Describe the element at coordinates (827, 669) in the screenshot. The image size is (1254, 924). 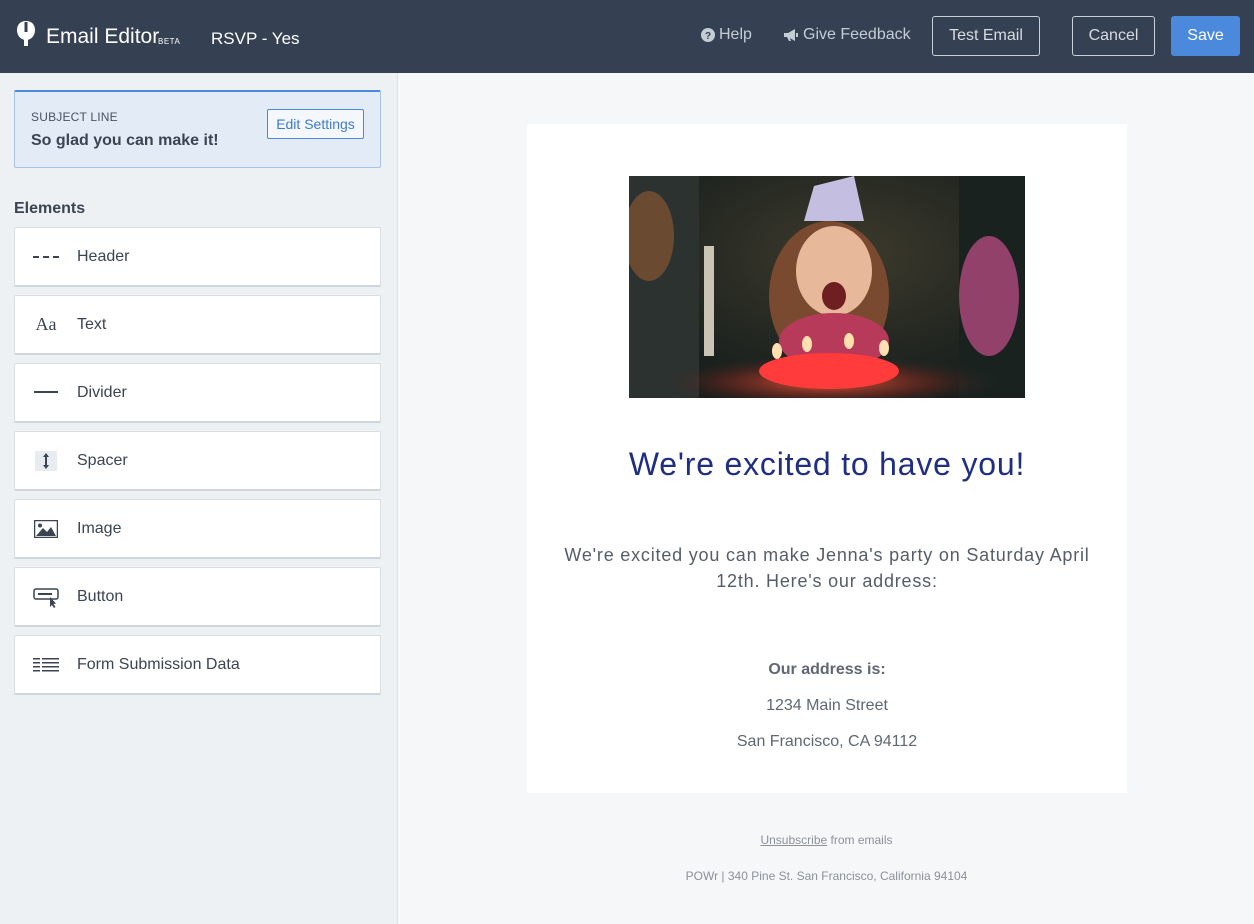
I see `address-title: Our address is:` at that location.